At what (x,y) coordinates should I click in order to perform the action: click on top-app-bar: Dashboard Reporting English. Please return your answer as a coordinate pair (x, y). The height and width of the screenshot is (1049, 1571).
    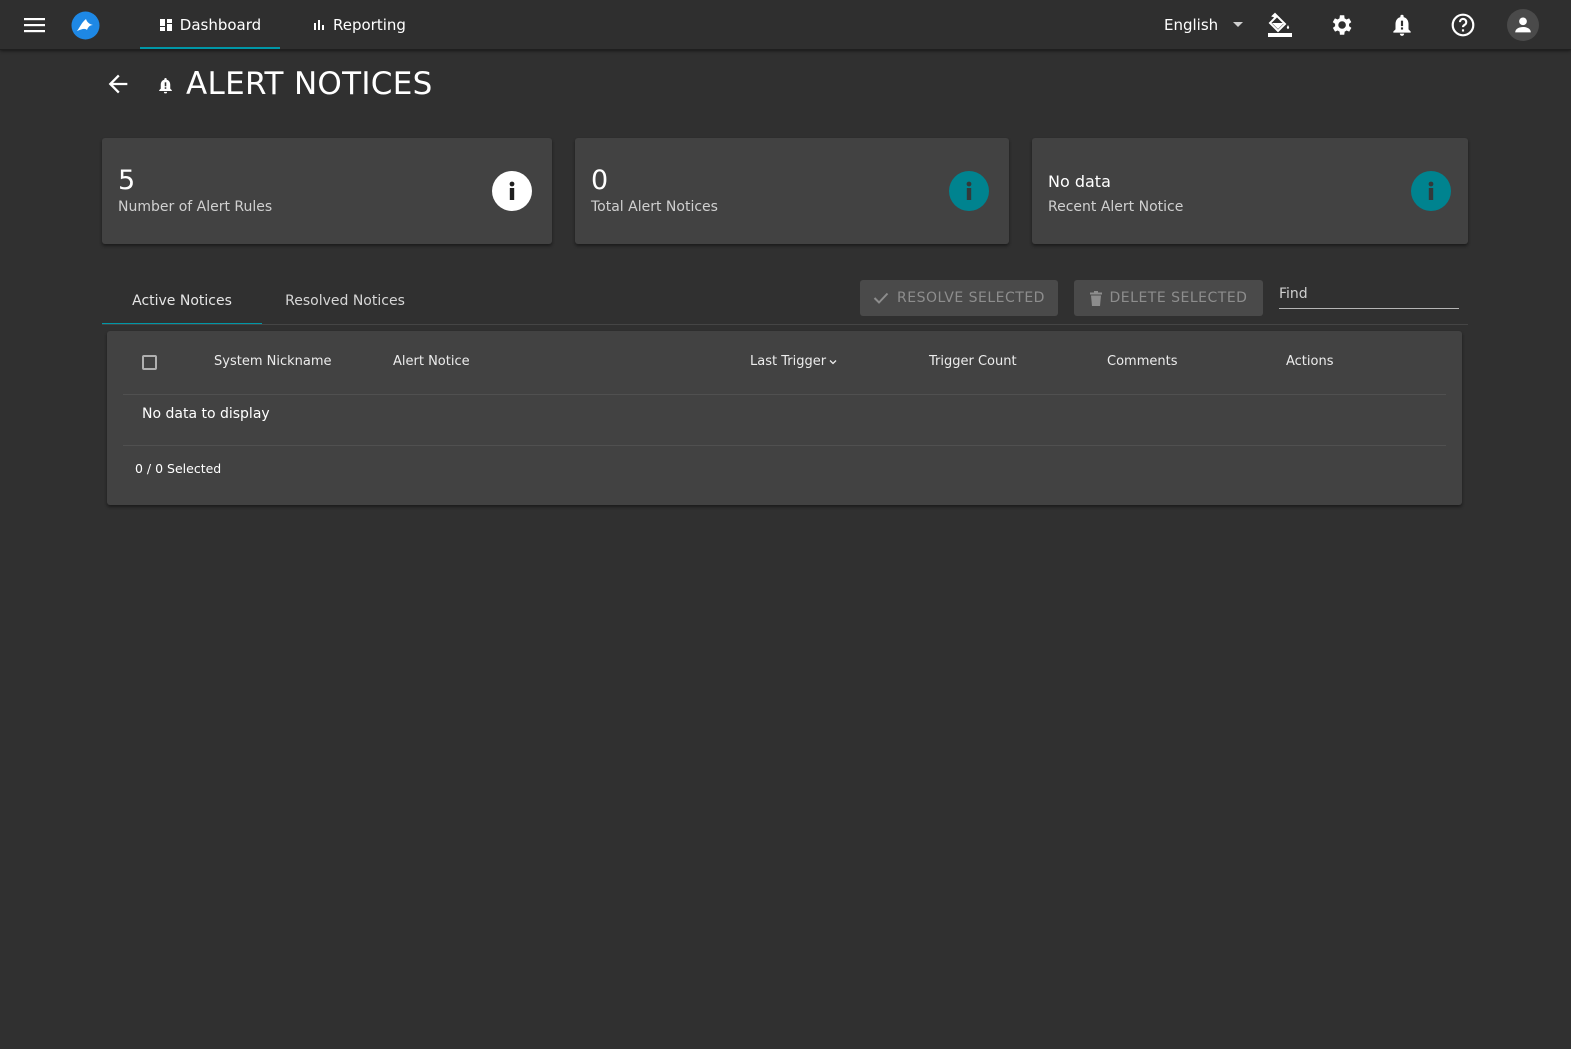
    Looking at the image, I should click on (785, 25).